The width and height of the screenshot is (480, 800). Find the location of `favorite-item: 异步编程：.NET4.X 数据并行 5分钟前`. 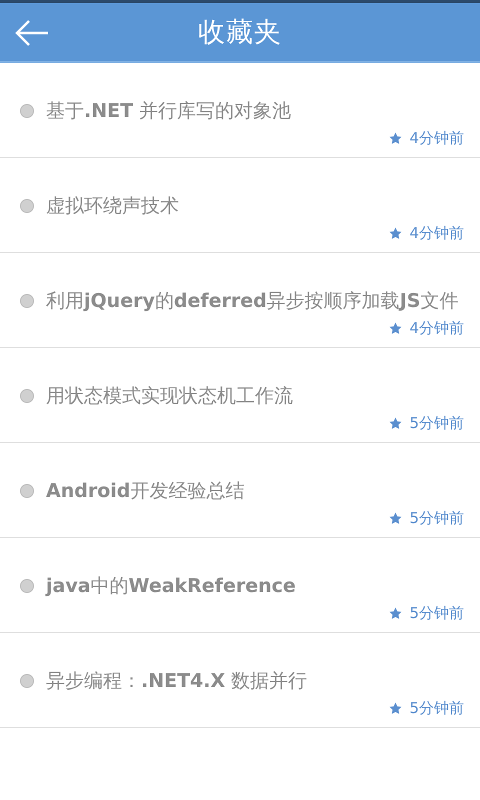

favorite-item: 异步编程：.NET4.X 数据并行 5分钟前 is located at coordinates (240, 680).